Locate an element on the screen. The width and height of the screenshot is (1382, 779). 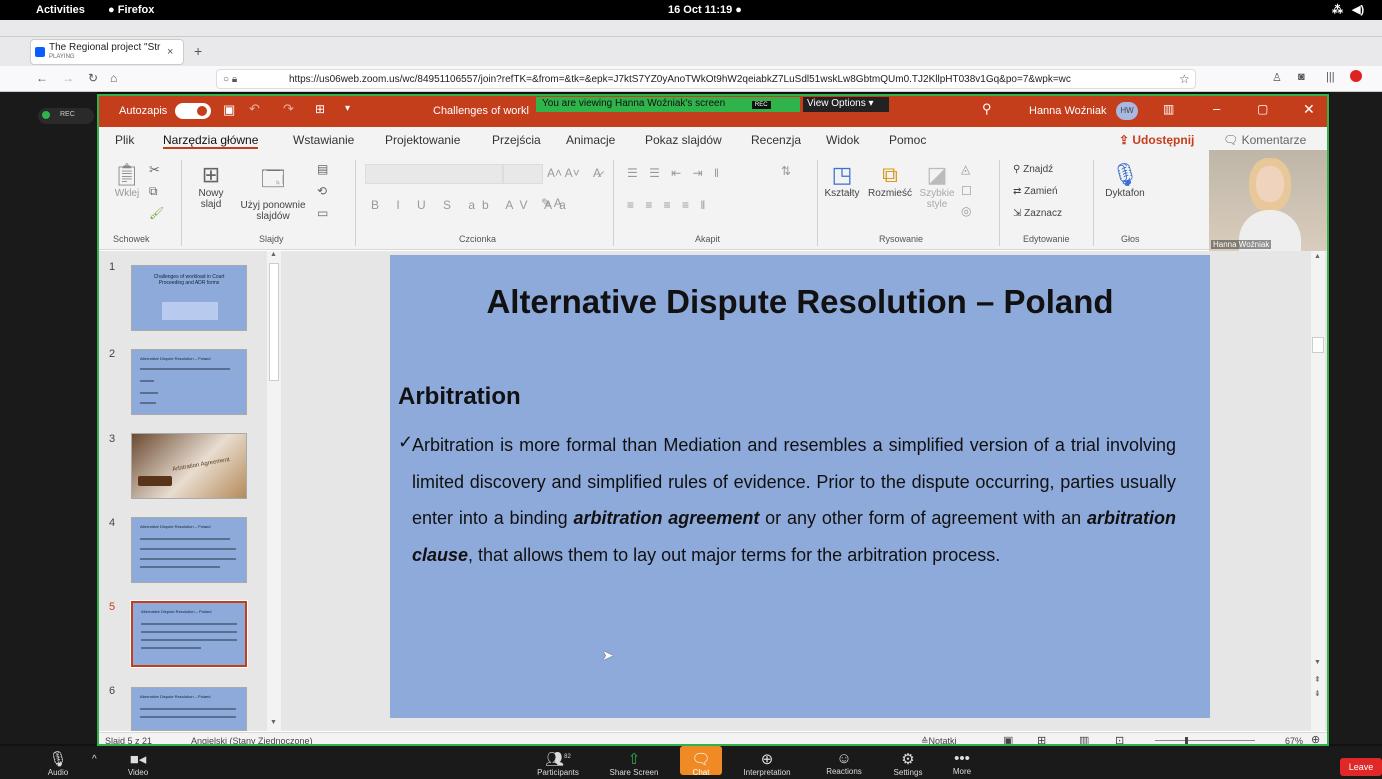
close-icon: ✕ is located at coordinates (1309, 109).